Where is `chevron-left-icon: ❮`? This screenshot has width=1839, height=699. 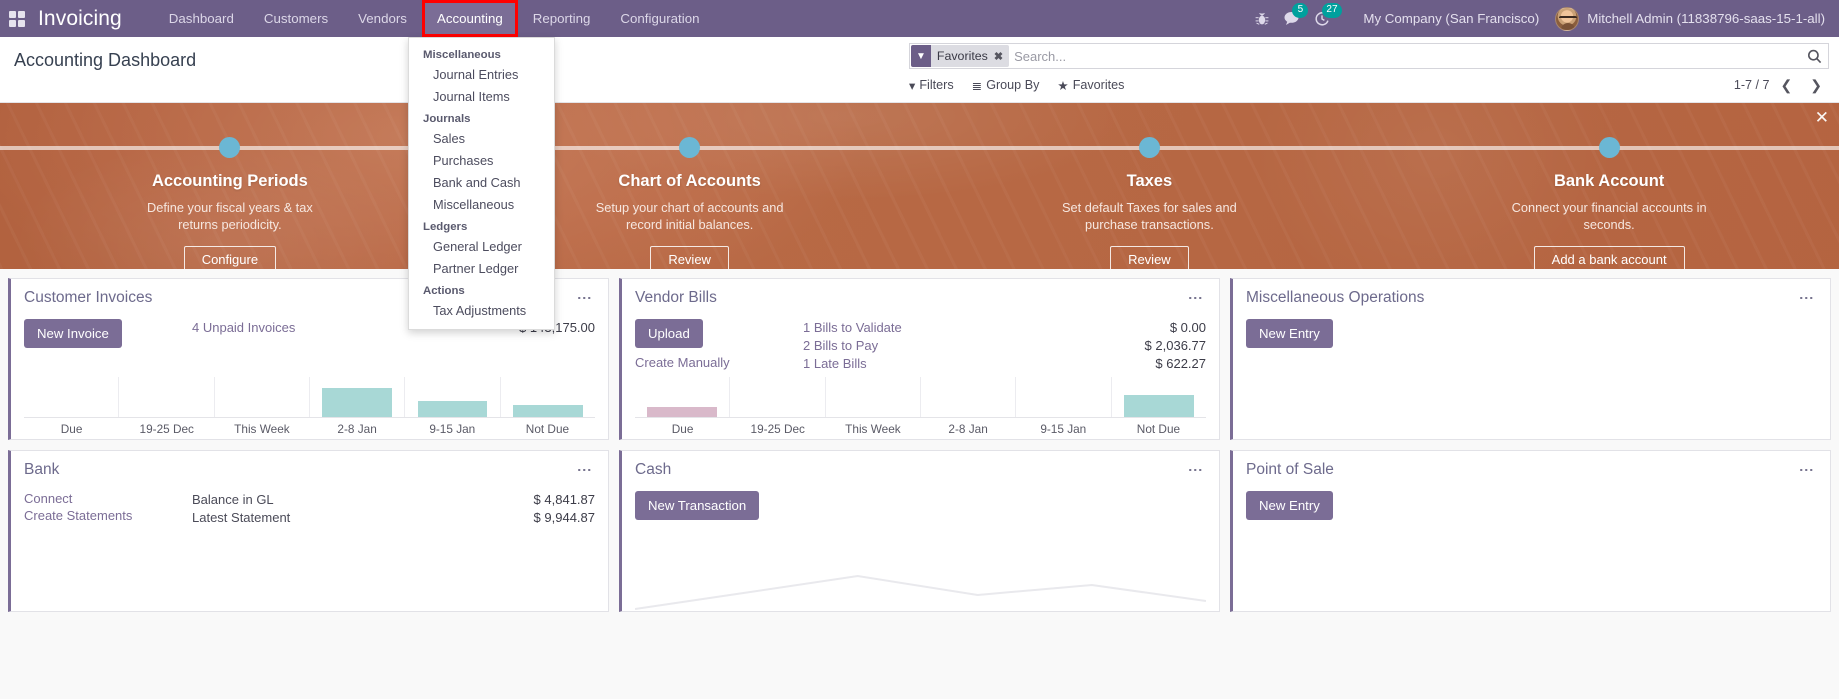 chevron-left-icon: ❮ is located at coordinates (1787, 85).